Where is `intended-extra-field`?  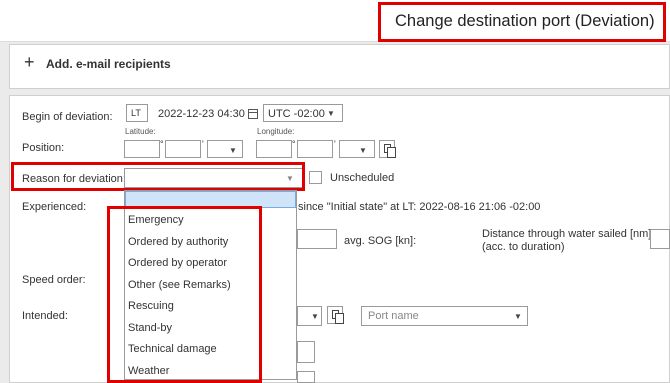
intended-extra-field is located at coordinates (306, 352).